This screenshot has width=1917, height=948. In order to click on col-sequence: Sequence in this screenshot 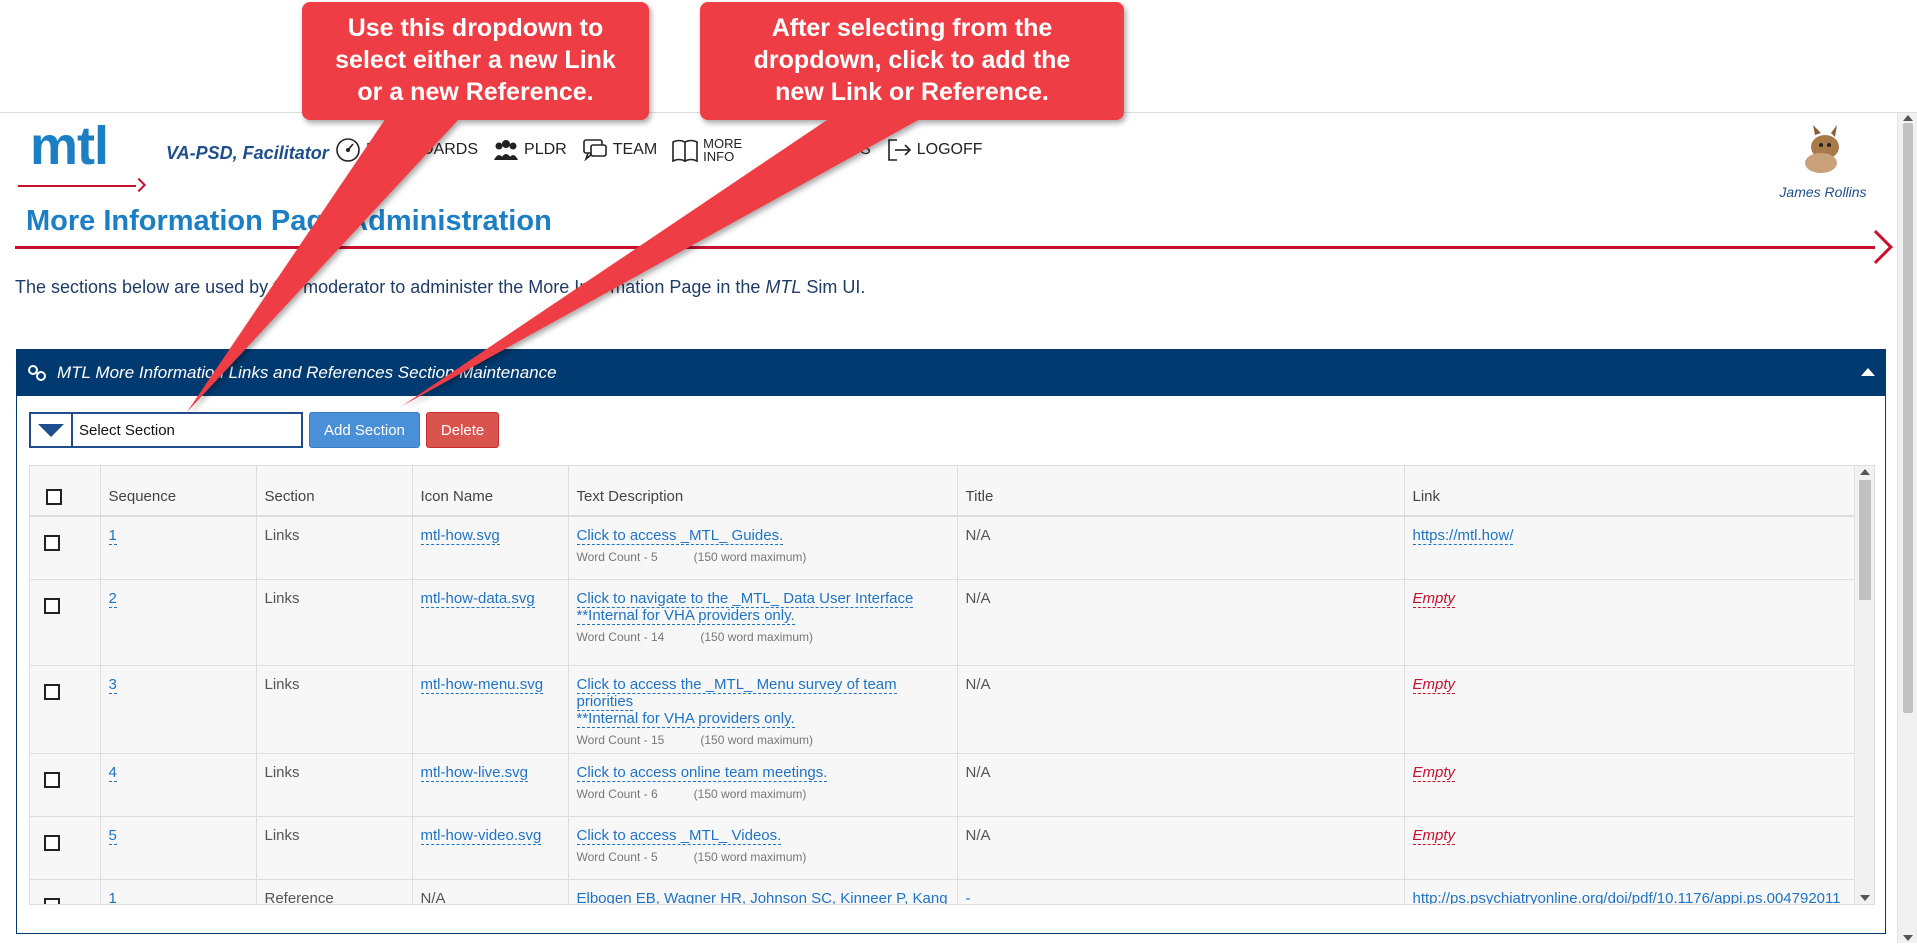, I will do `click(178, 491)`.